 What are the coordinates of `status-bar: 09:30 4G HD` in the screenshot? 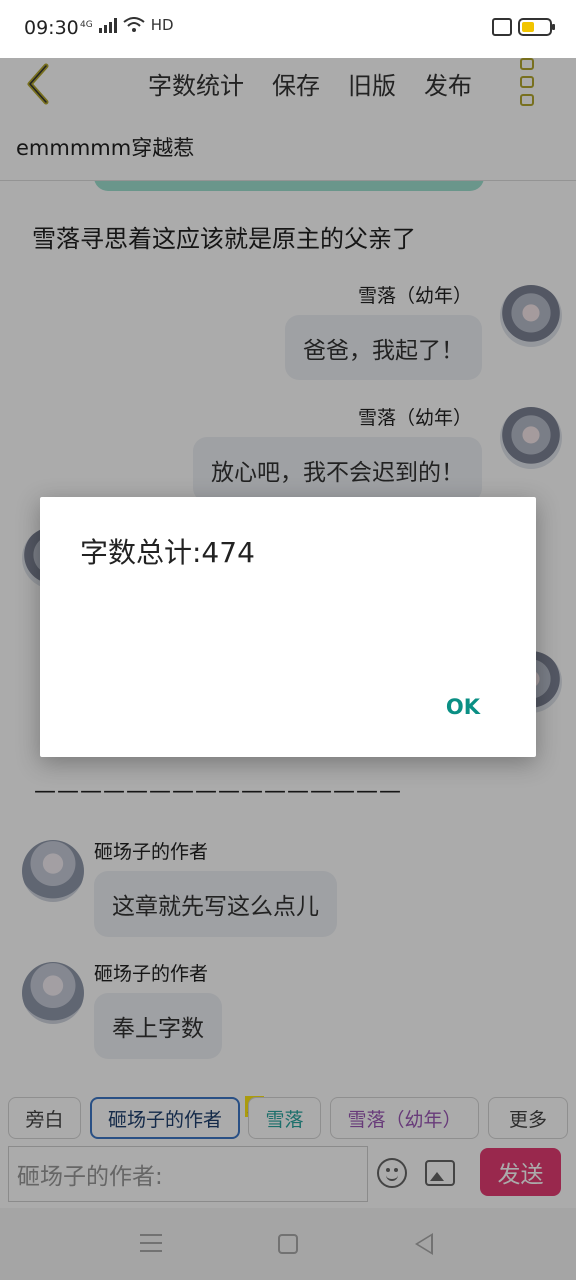 It's located at (288, 29).